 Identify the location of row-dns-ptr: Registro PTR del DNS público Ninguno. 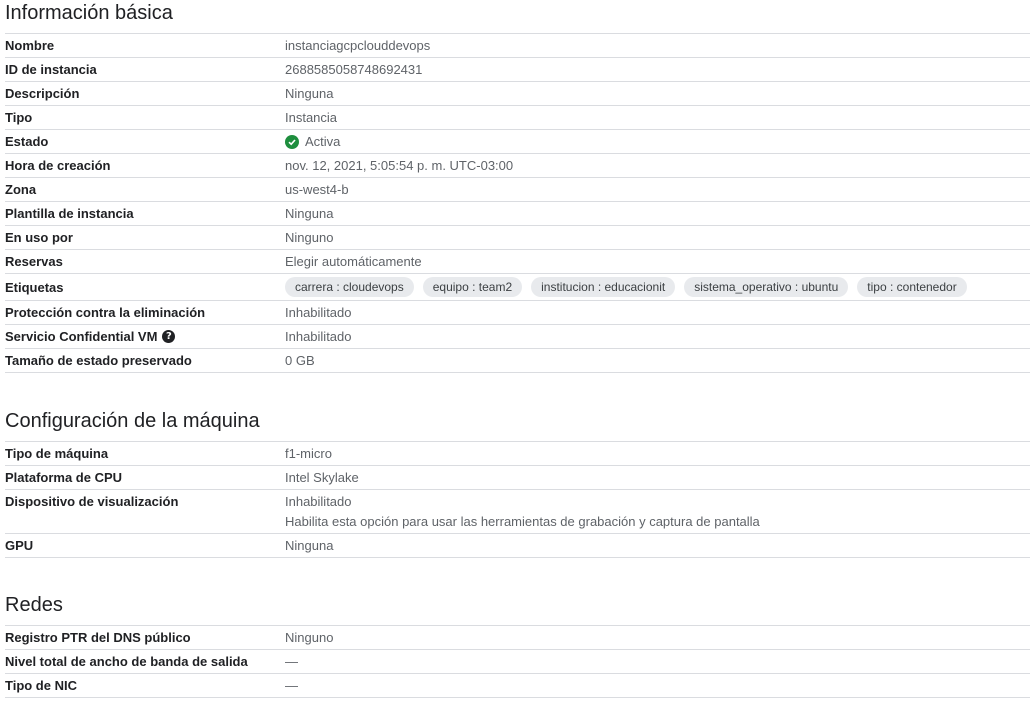
(517, 638).